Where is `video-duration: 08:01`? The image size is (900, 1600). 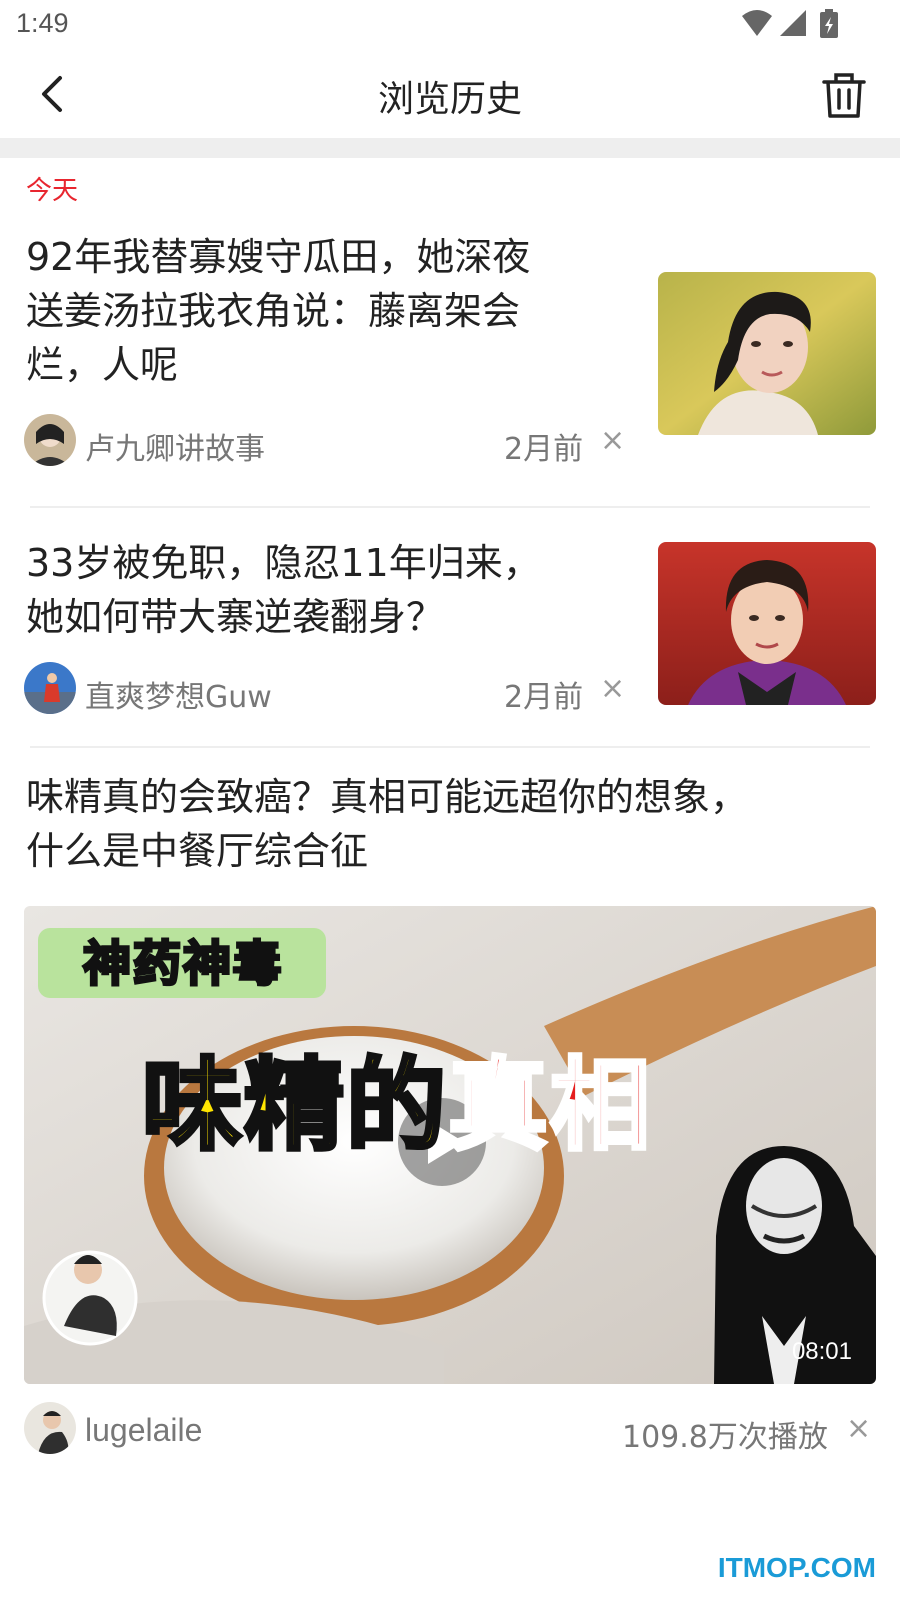
video-duration: 08:01 is located at coordinates (821, 1351).